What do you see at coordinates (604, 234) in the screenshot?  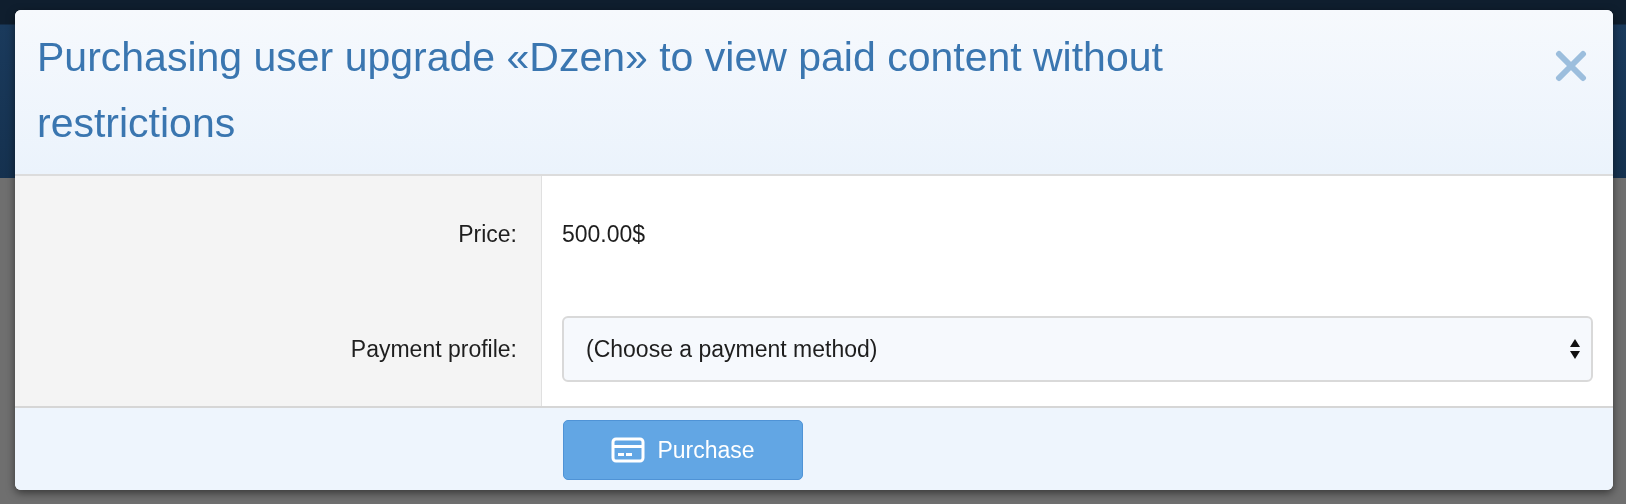 I see `price-value: 500.00$` at bounding box center [604, 234].